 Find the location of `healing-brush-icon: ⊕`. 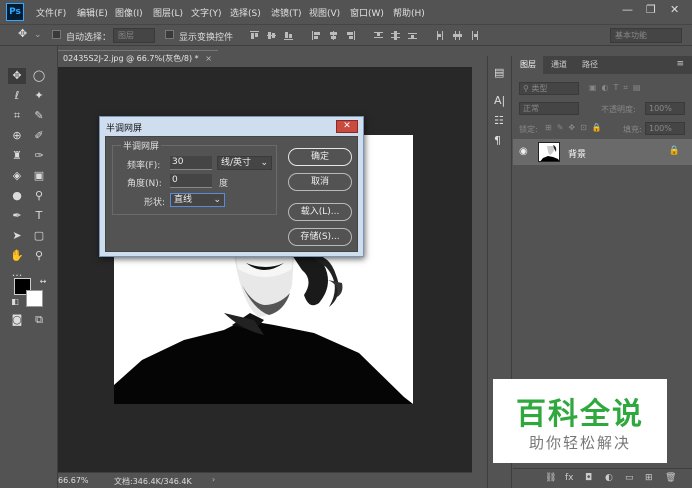

healing-brush-icon: ⊕ is located at coordinates (17, 136).